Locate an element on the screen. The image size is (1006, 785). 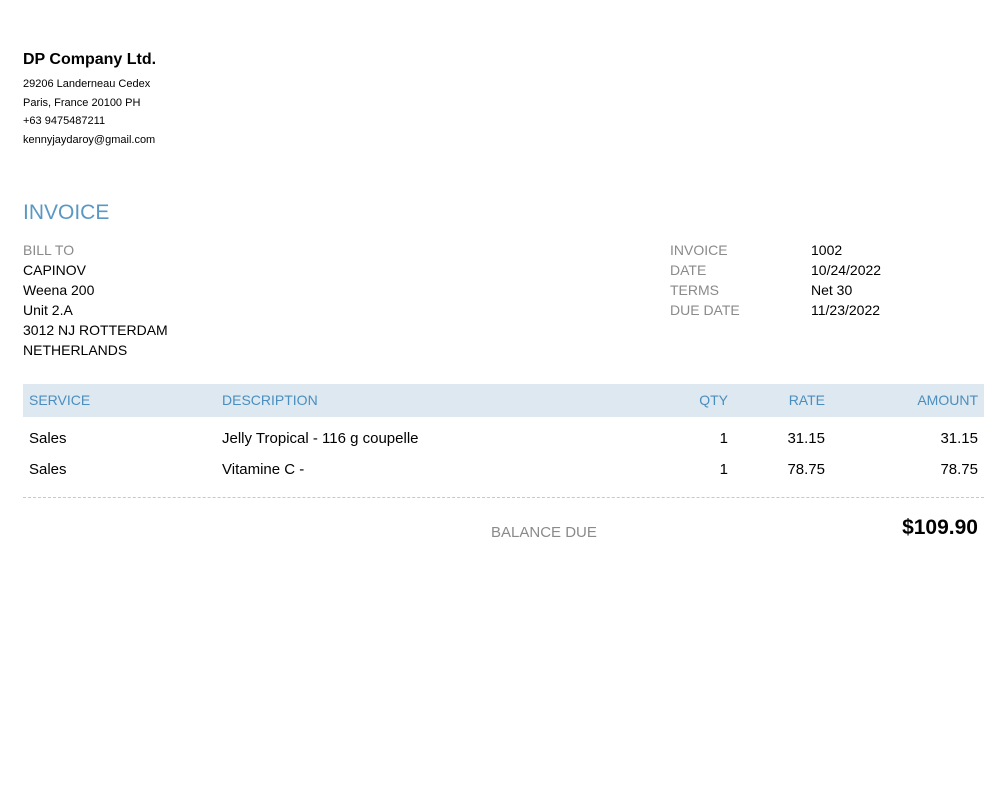
bill-to-label: BILL TO is located at coordinates (49, 250).